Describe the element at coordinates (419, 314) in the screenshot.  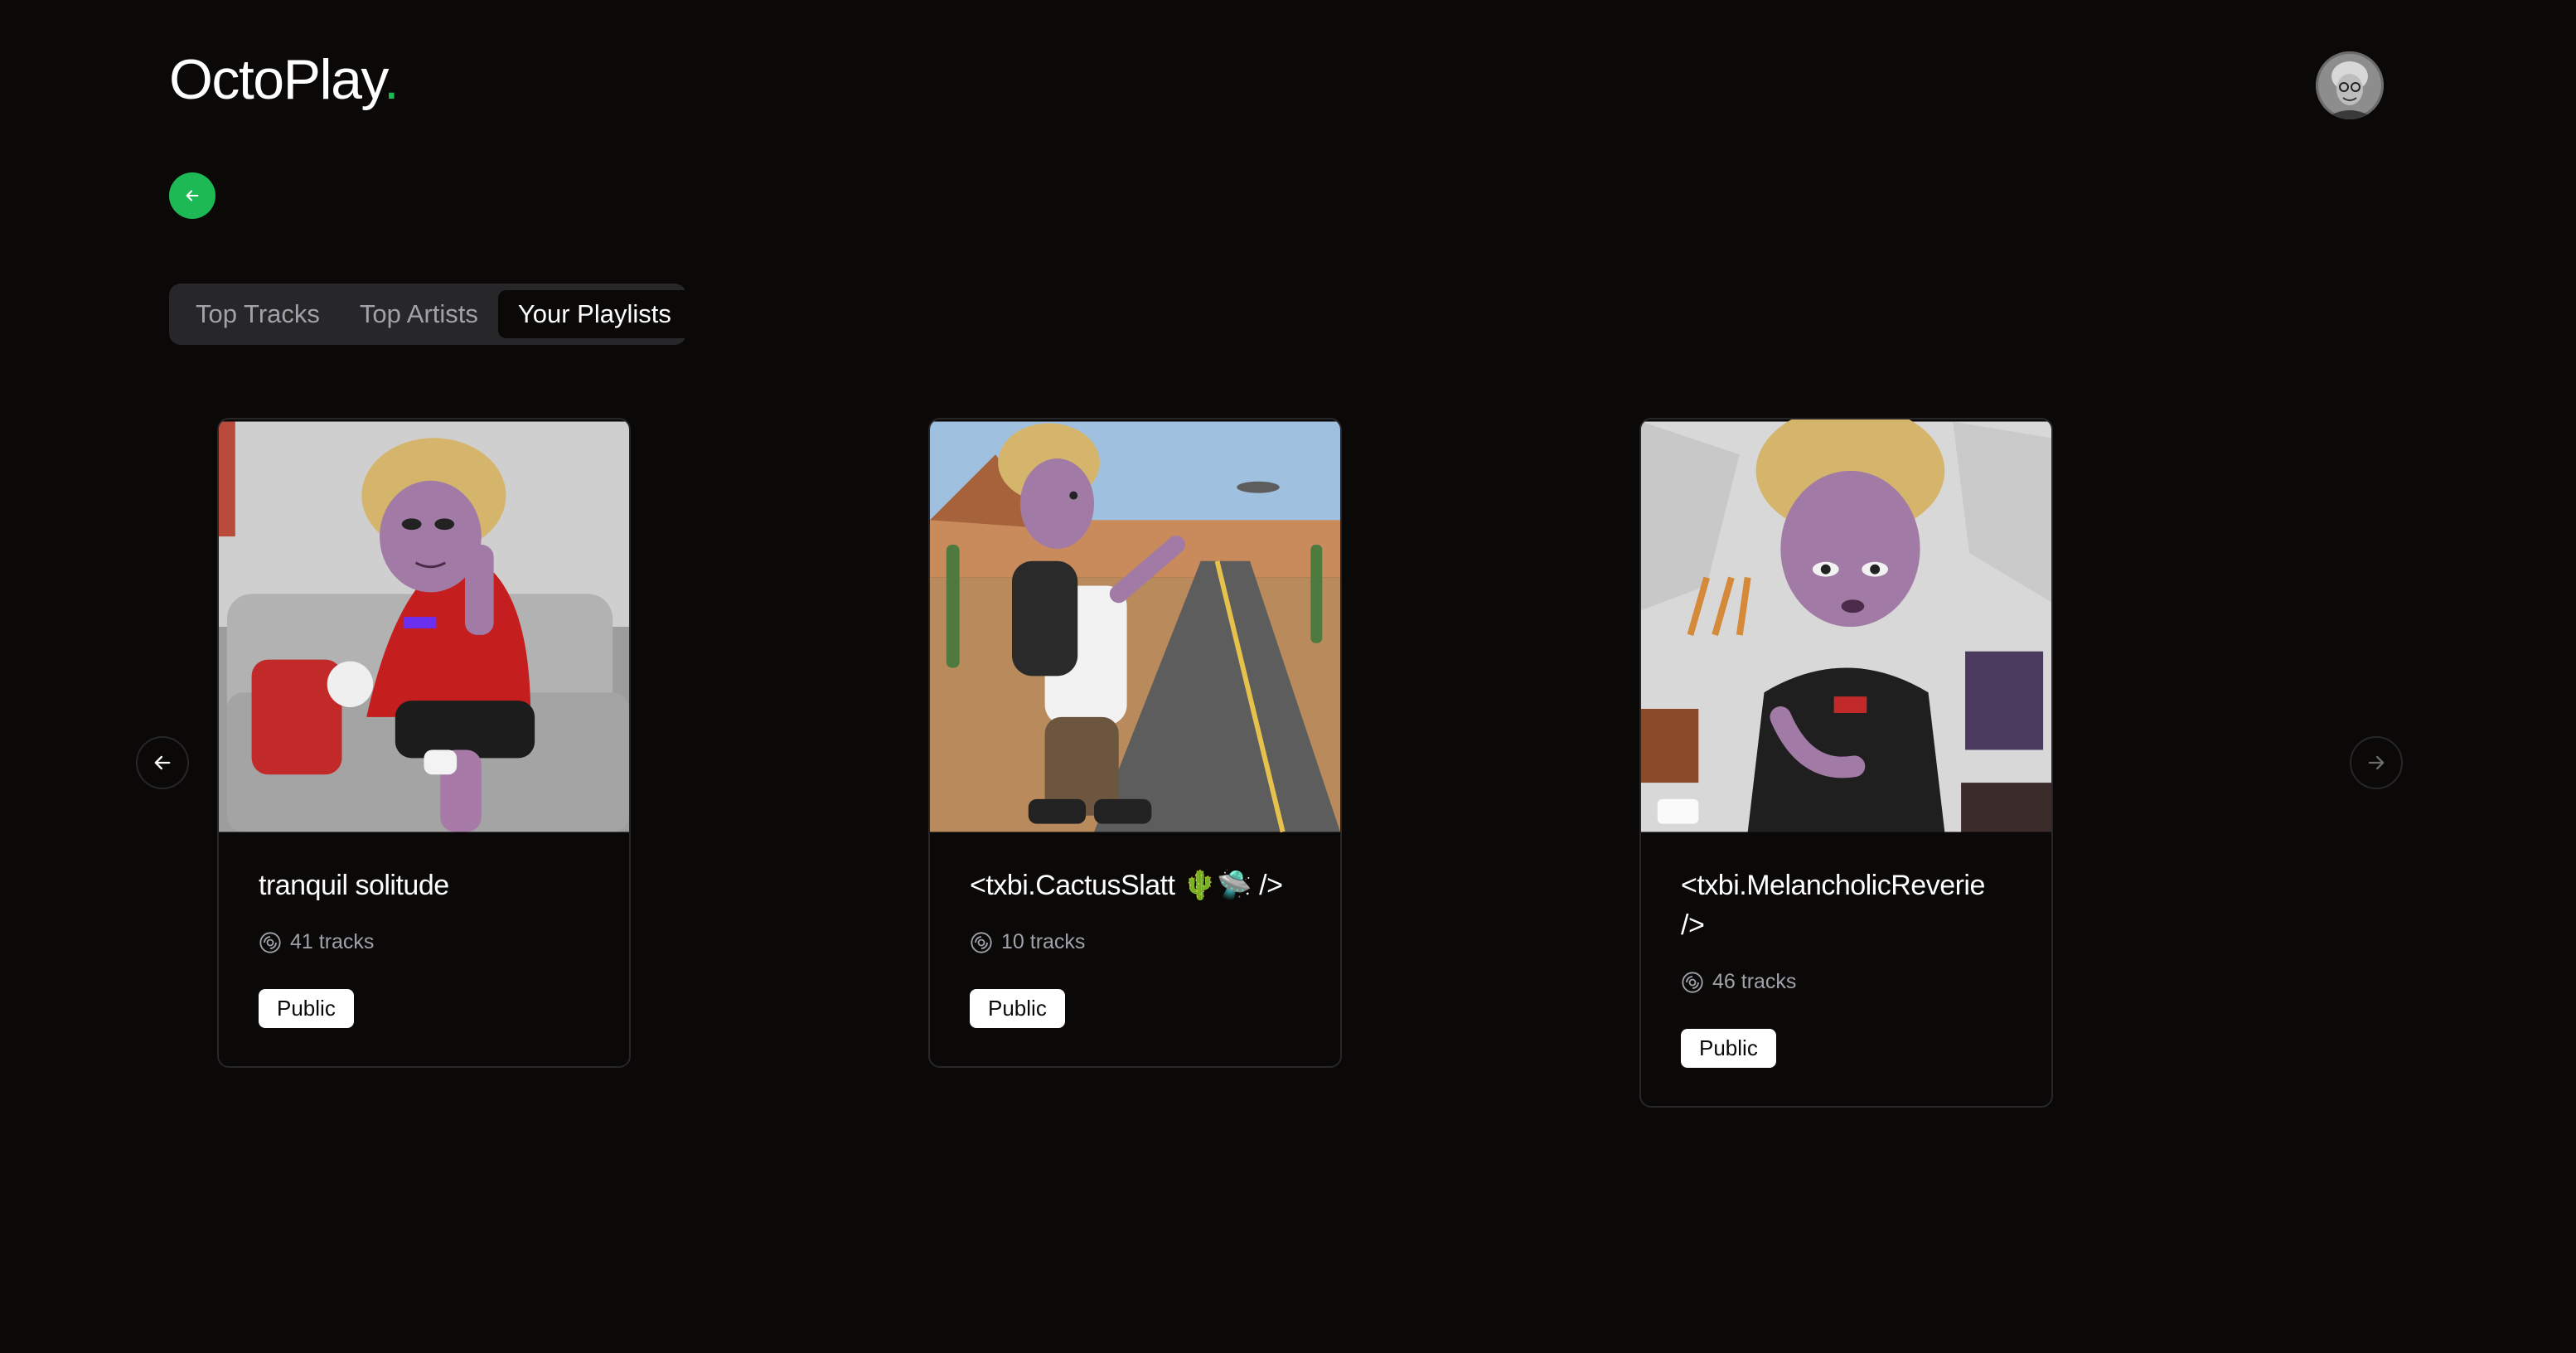
I see `tab-top-artists: Top Artists` at that location.